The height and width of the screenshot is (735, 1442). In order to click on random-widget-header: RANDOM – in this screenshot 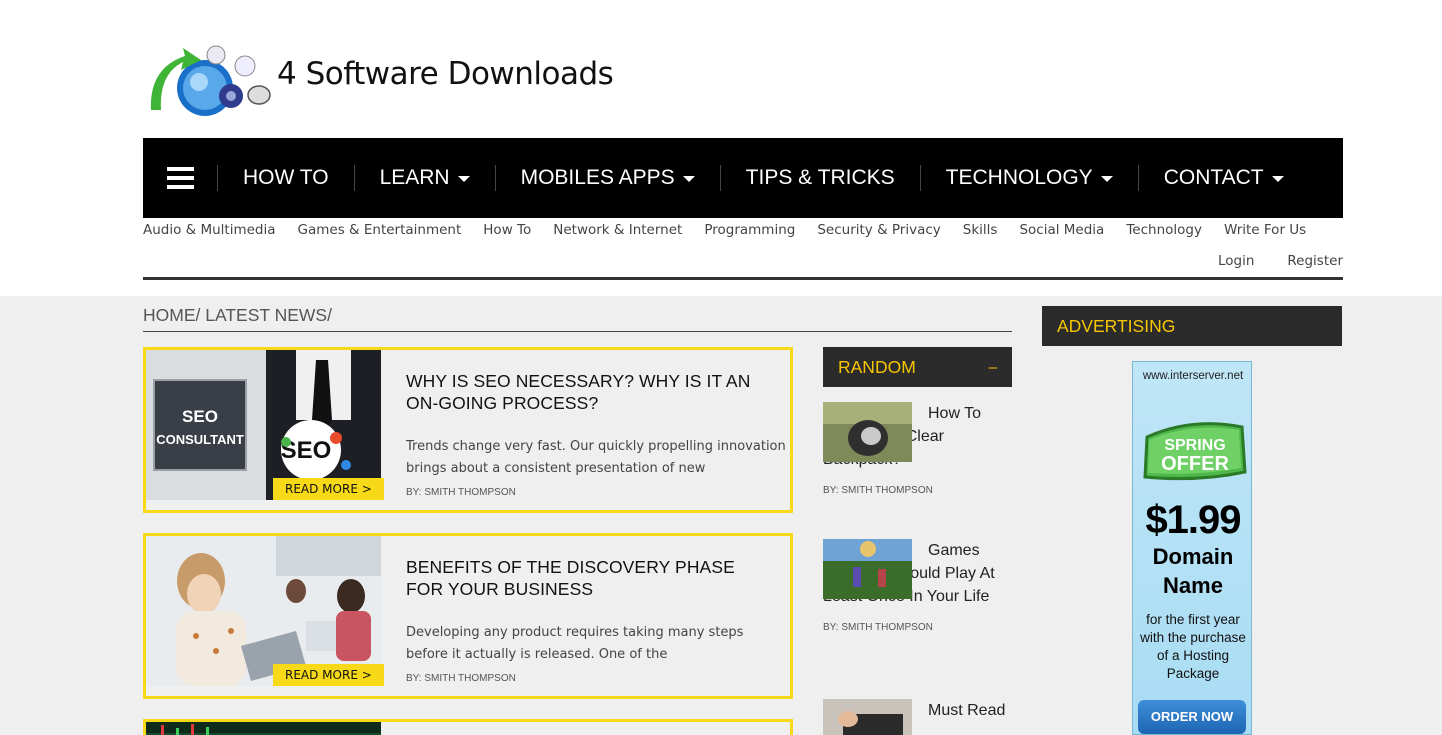, I will do `click(917, 367)`.